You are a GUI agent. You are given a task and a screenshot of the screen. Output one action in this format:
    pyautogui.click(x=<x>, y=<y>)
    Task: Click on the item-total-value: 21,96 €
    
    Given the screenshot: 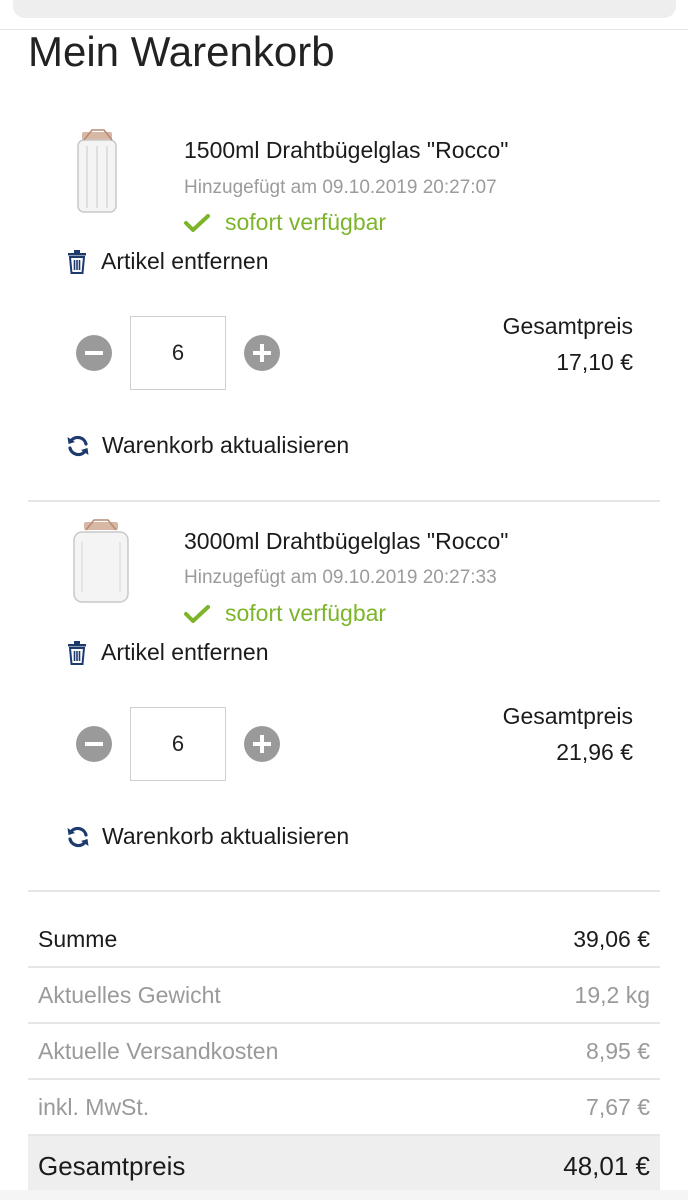 What is the action you would take?
    pyautogui.click(x=594, y=752)
    